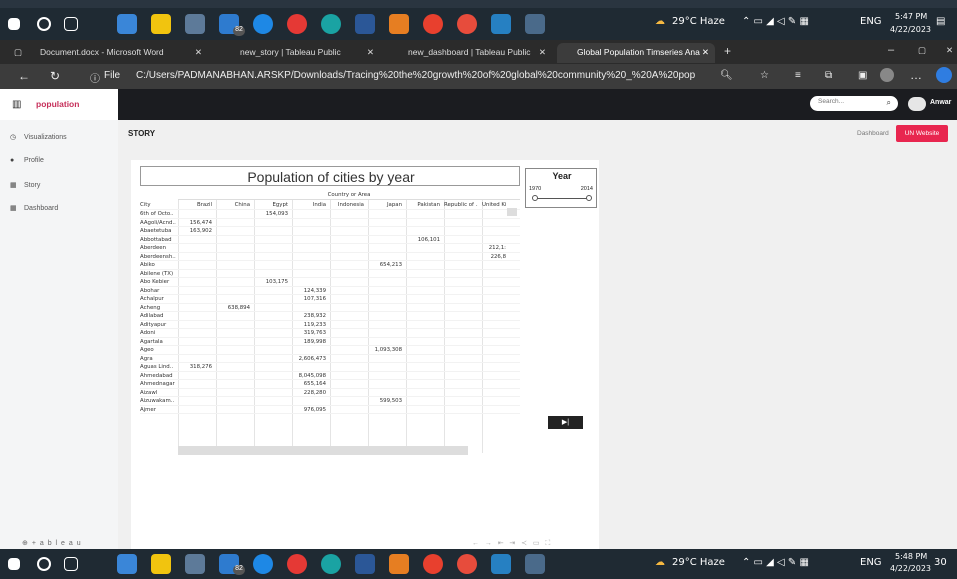 Image resolution: width=957 pixels, height=579 pixels. Describe the element at coordinates (330, 325) in the screenshot. I see `table-row: Adityapur 119,233` at that location.